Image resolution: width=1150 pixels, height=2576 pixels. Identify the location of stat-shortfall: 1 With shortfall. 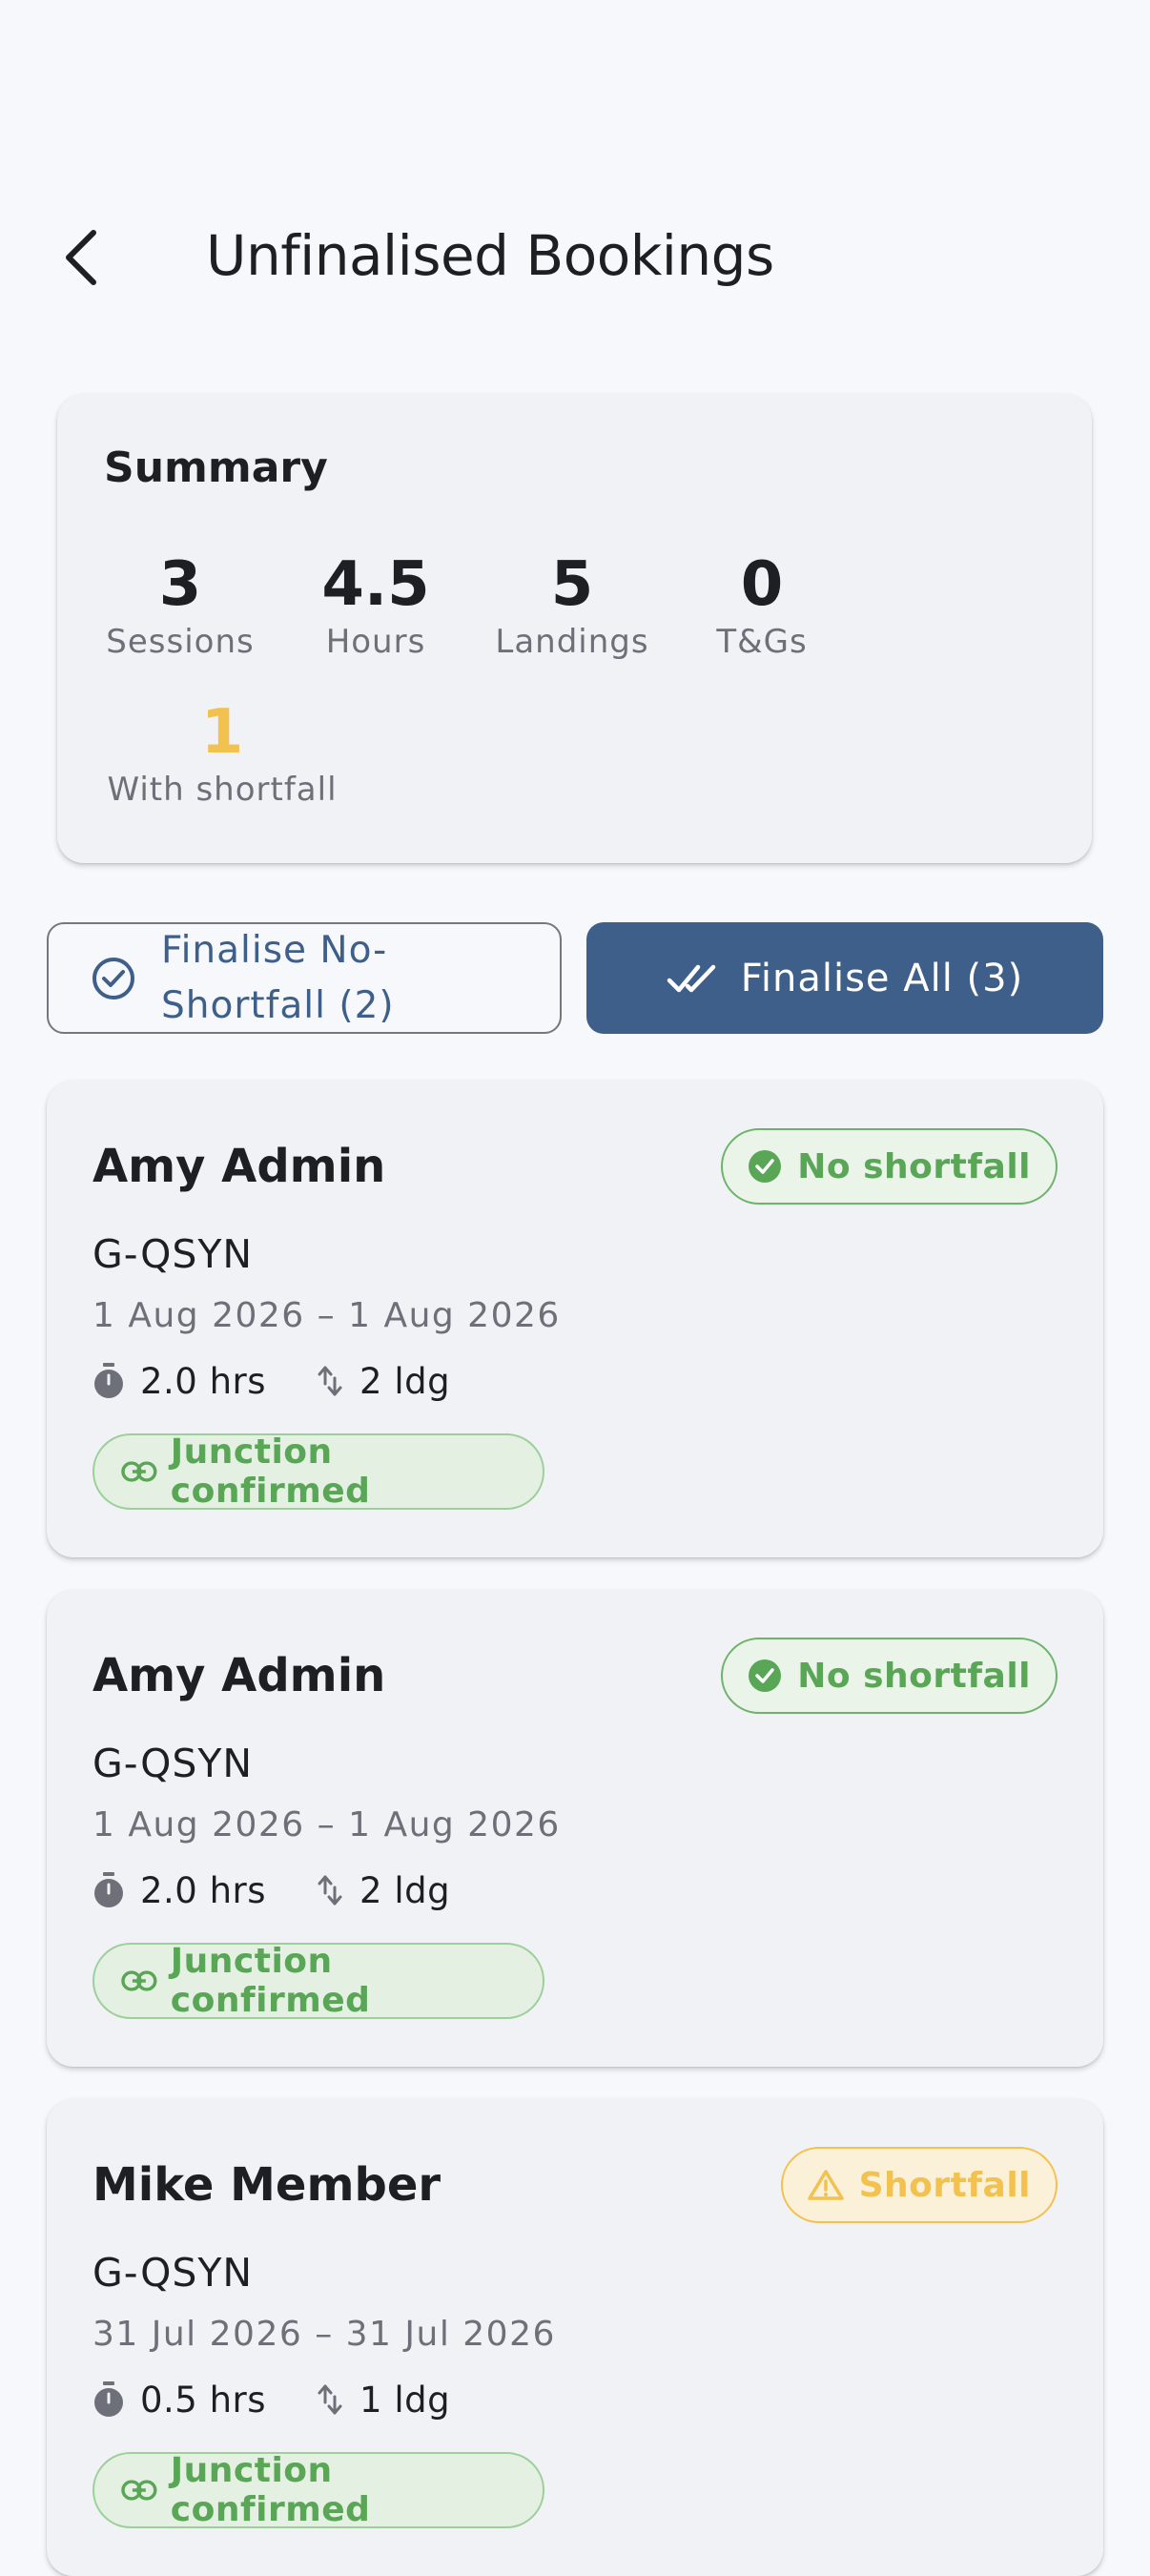
(222, 751).